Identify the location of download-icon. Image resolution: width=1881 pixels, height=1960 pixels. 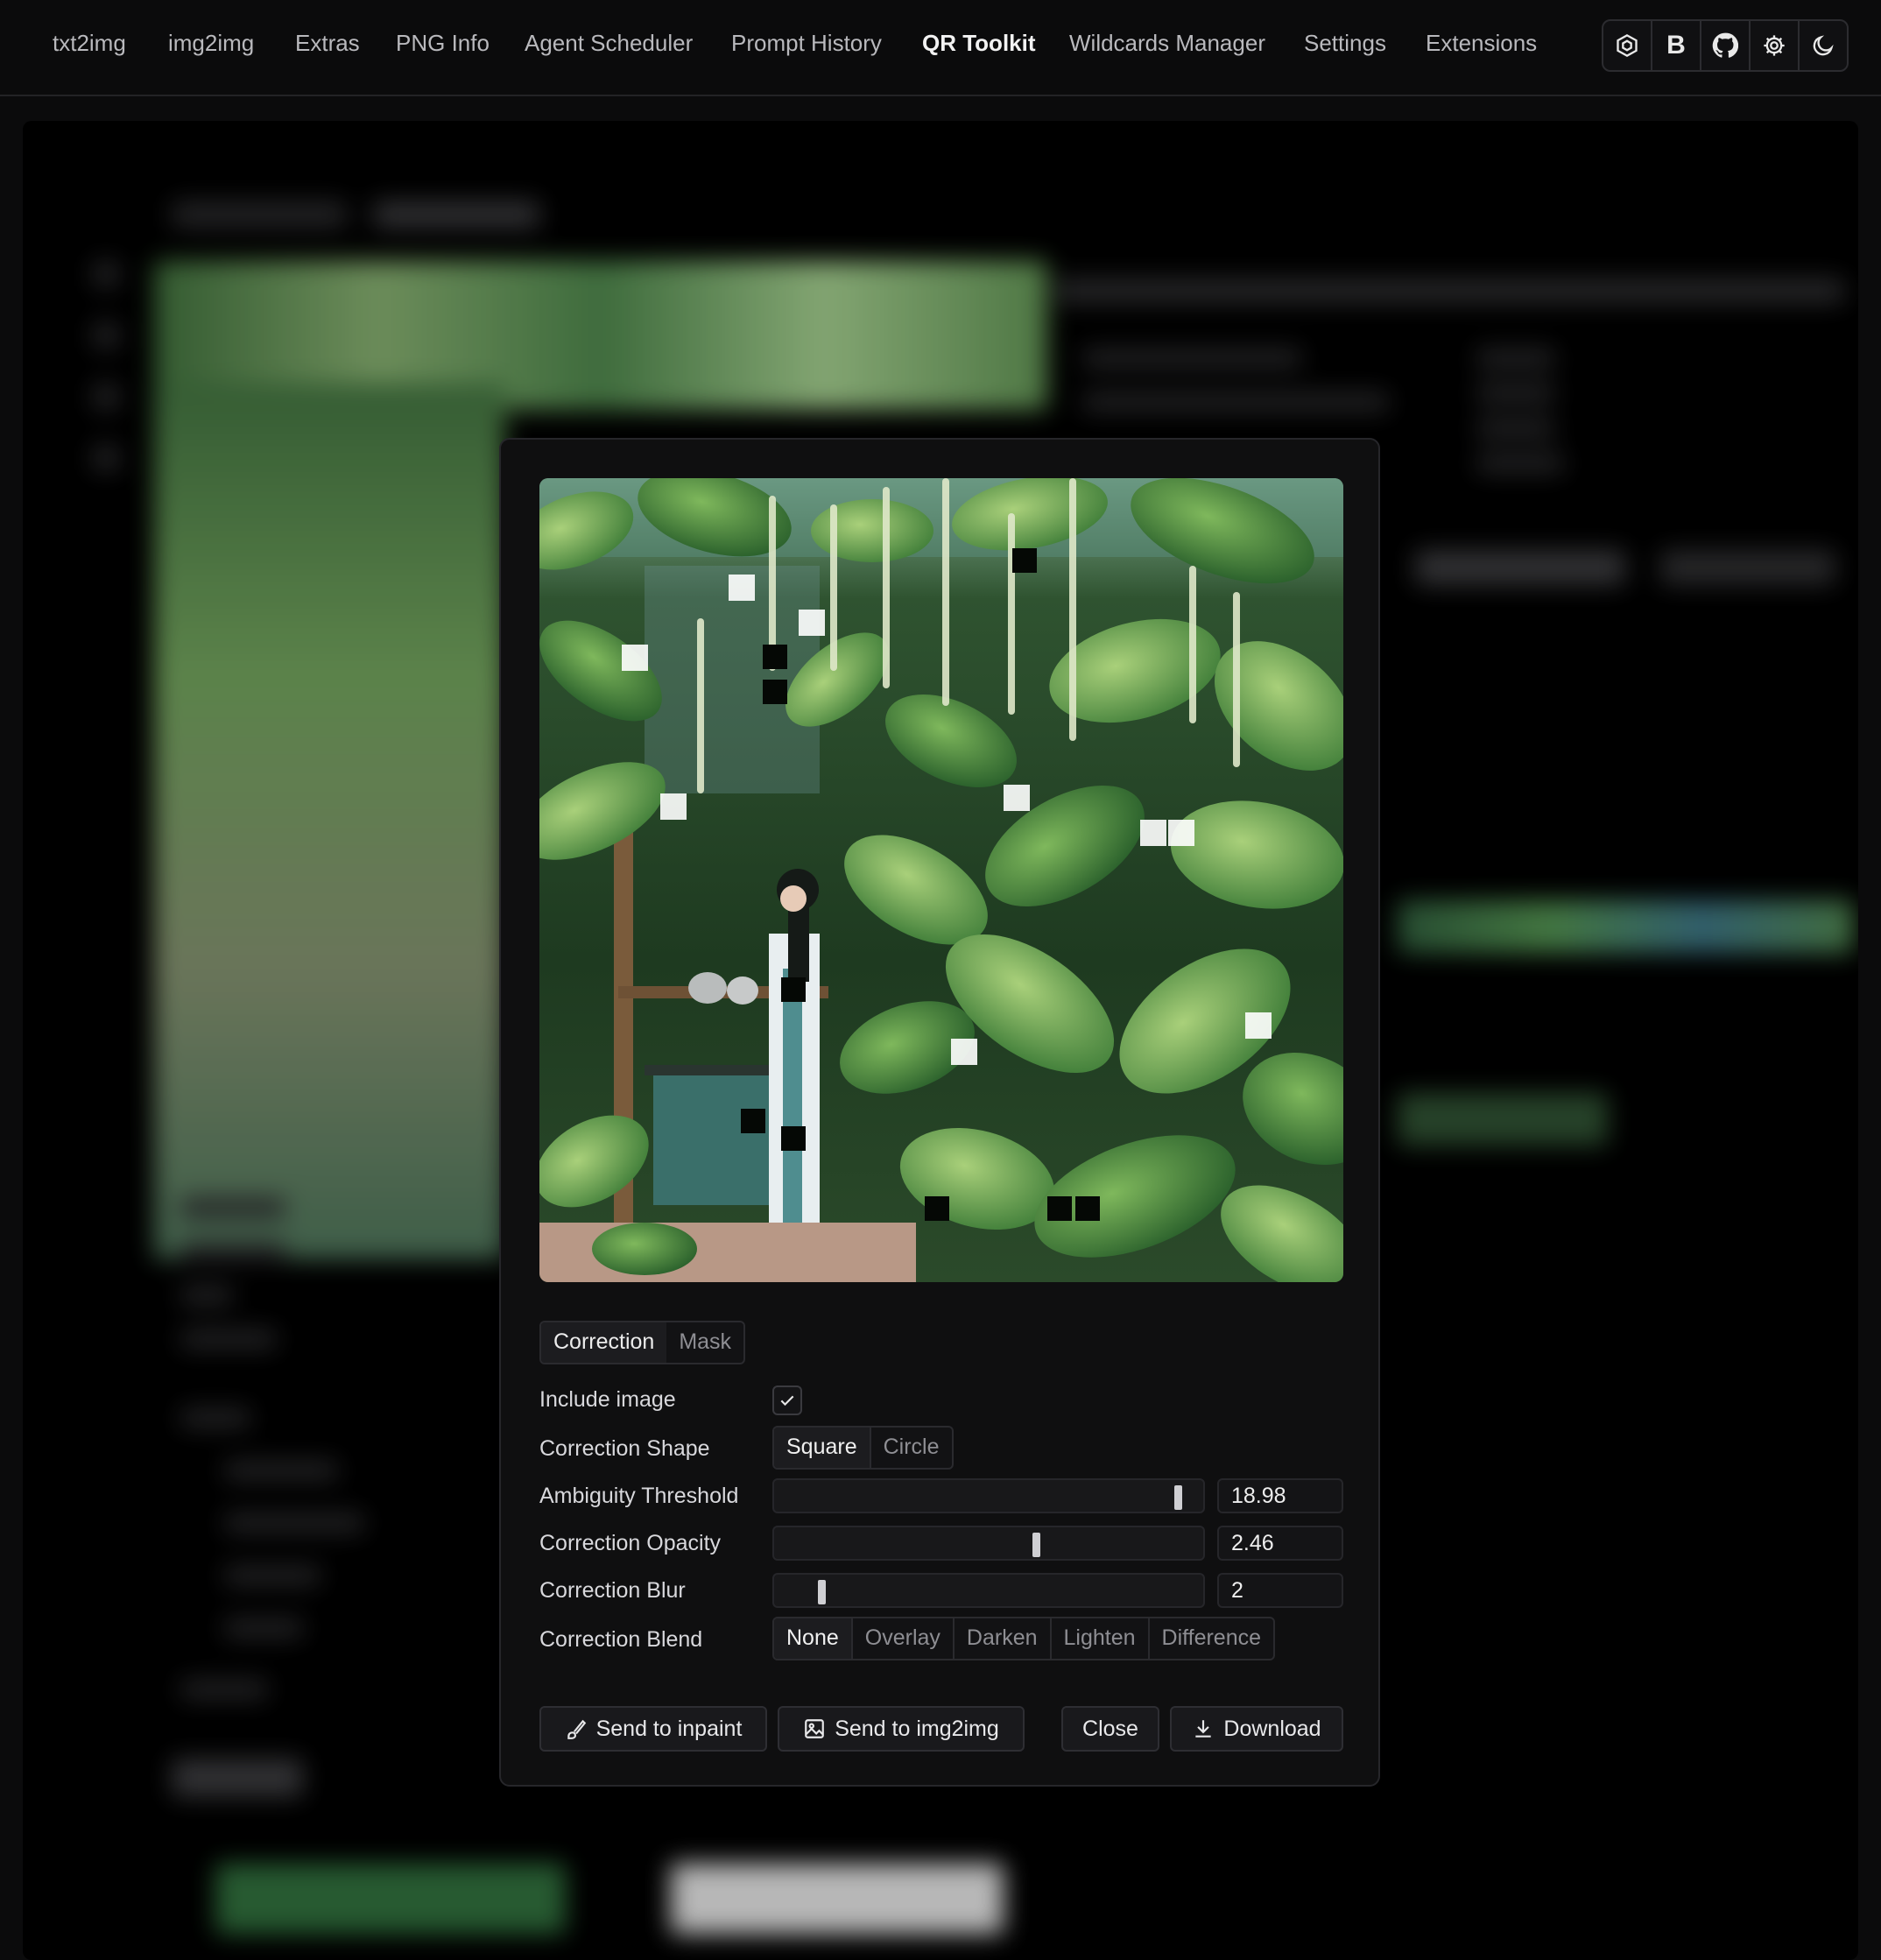
(1203, 1729).